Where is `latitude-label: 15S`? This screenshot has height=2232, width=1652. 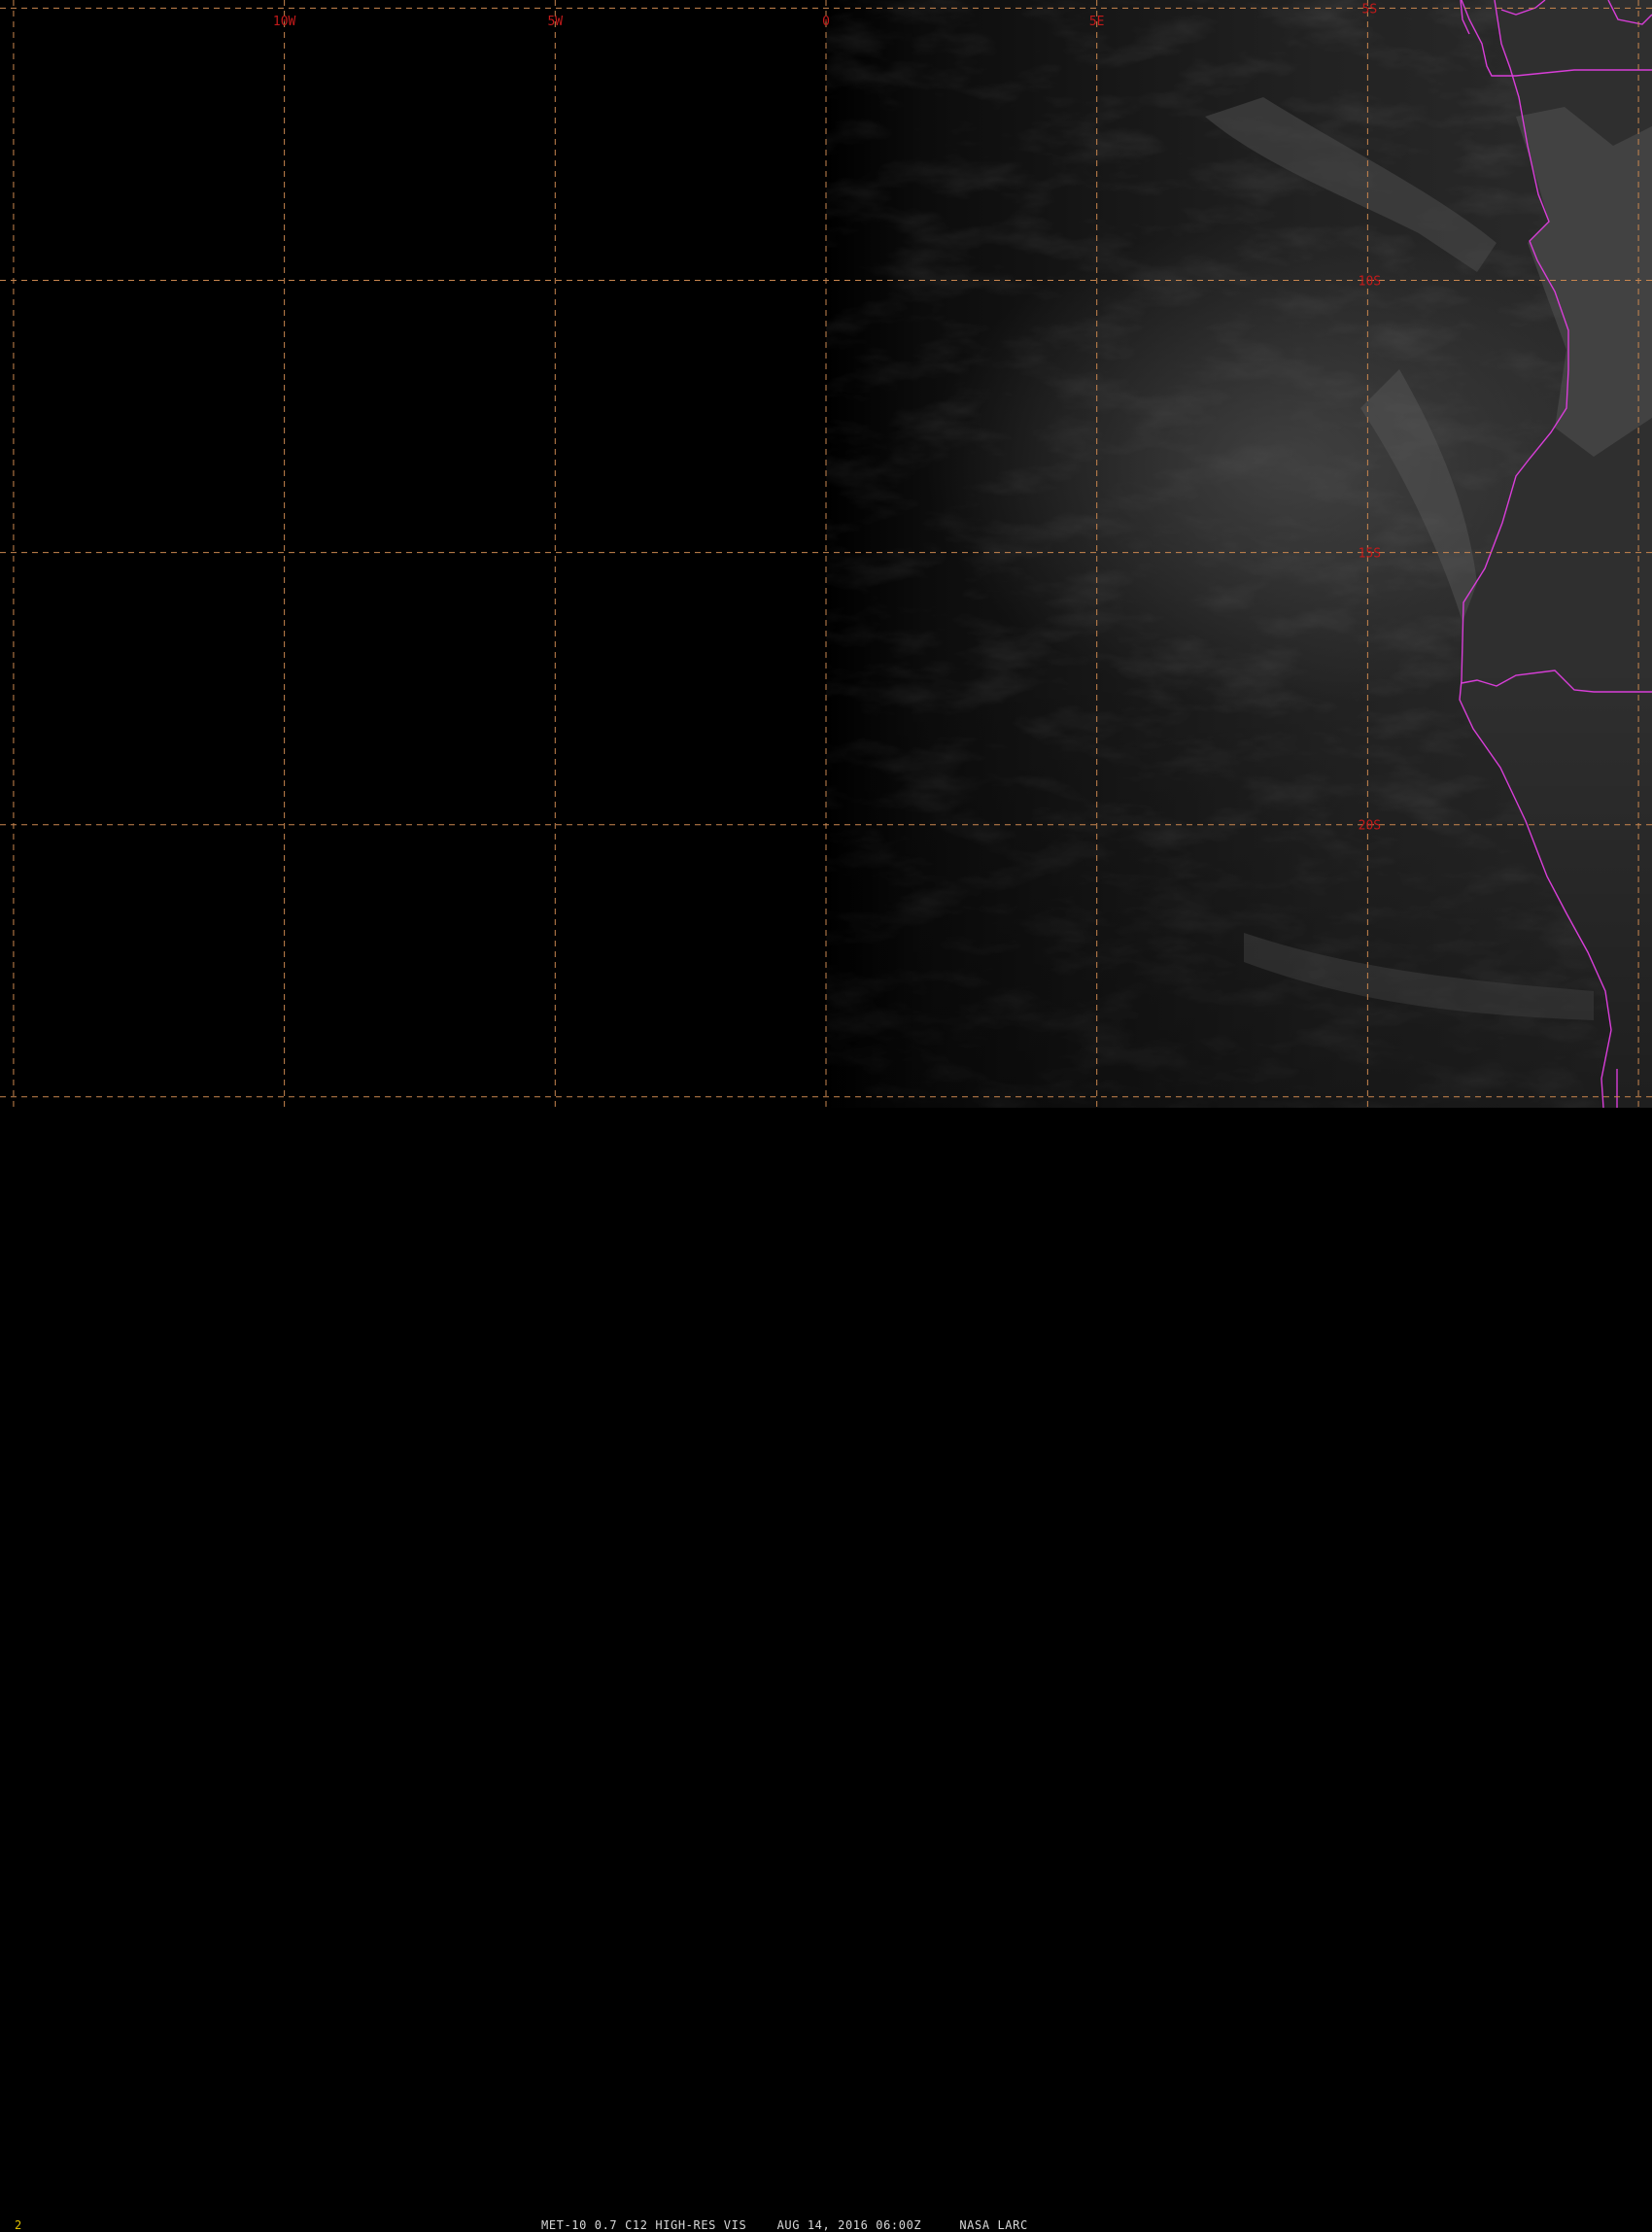 latitude-label: 15S is located at coordinates (1370, 554).